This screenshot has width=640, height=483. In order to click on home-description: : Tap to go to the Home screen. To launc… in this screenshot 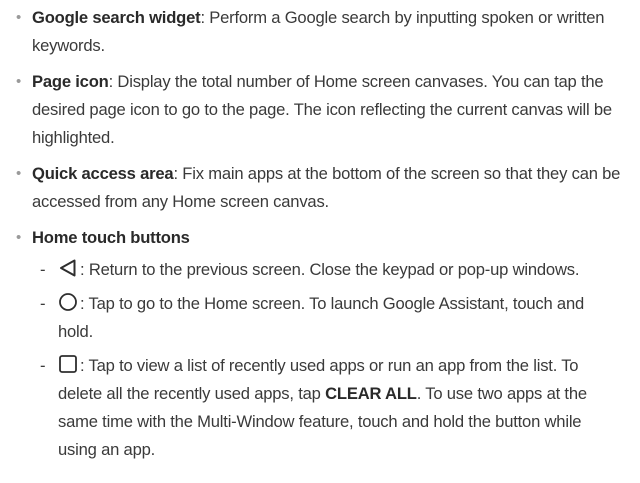, I will do `click(321, 317)`.